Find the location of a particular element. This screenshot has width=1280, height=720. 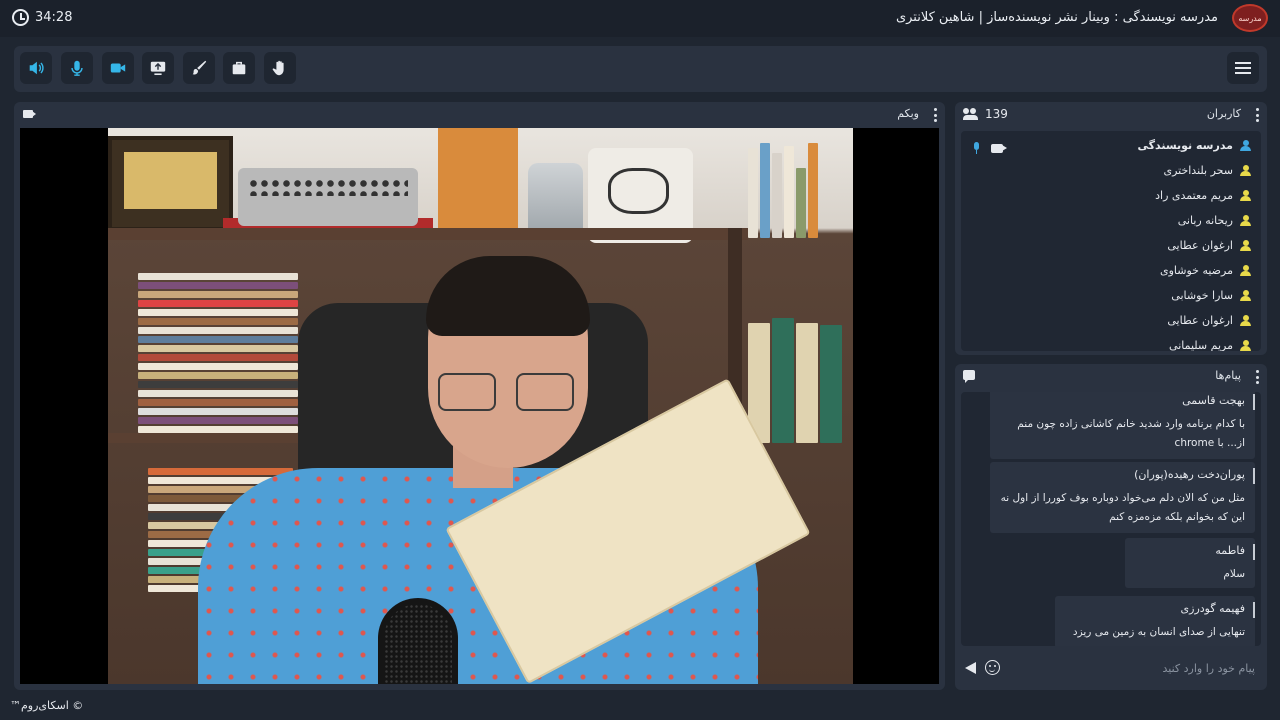

chat-icon is located at coordinates (969, 376).